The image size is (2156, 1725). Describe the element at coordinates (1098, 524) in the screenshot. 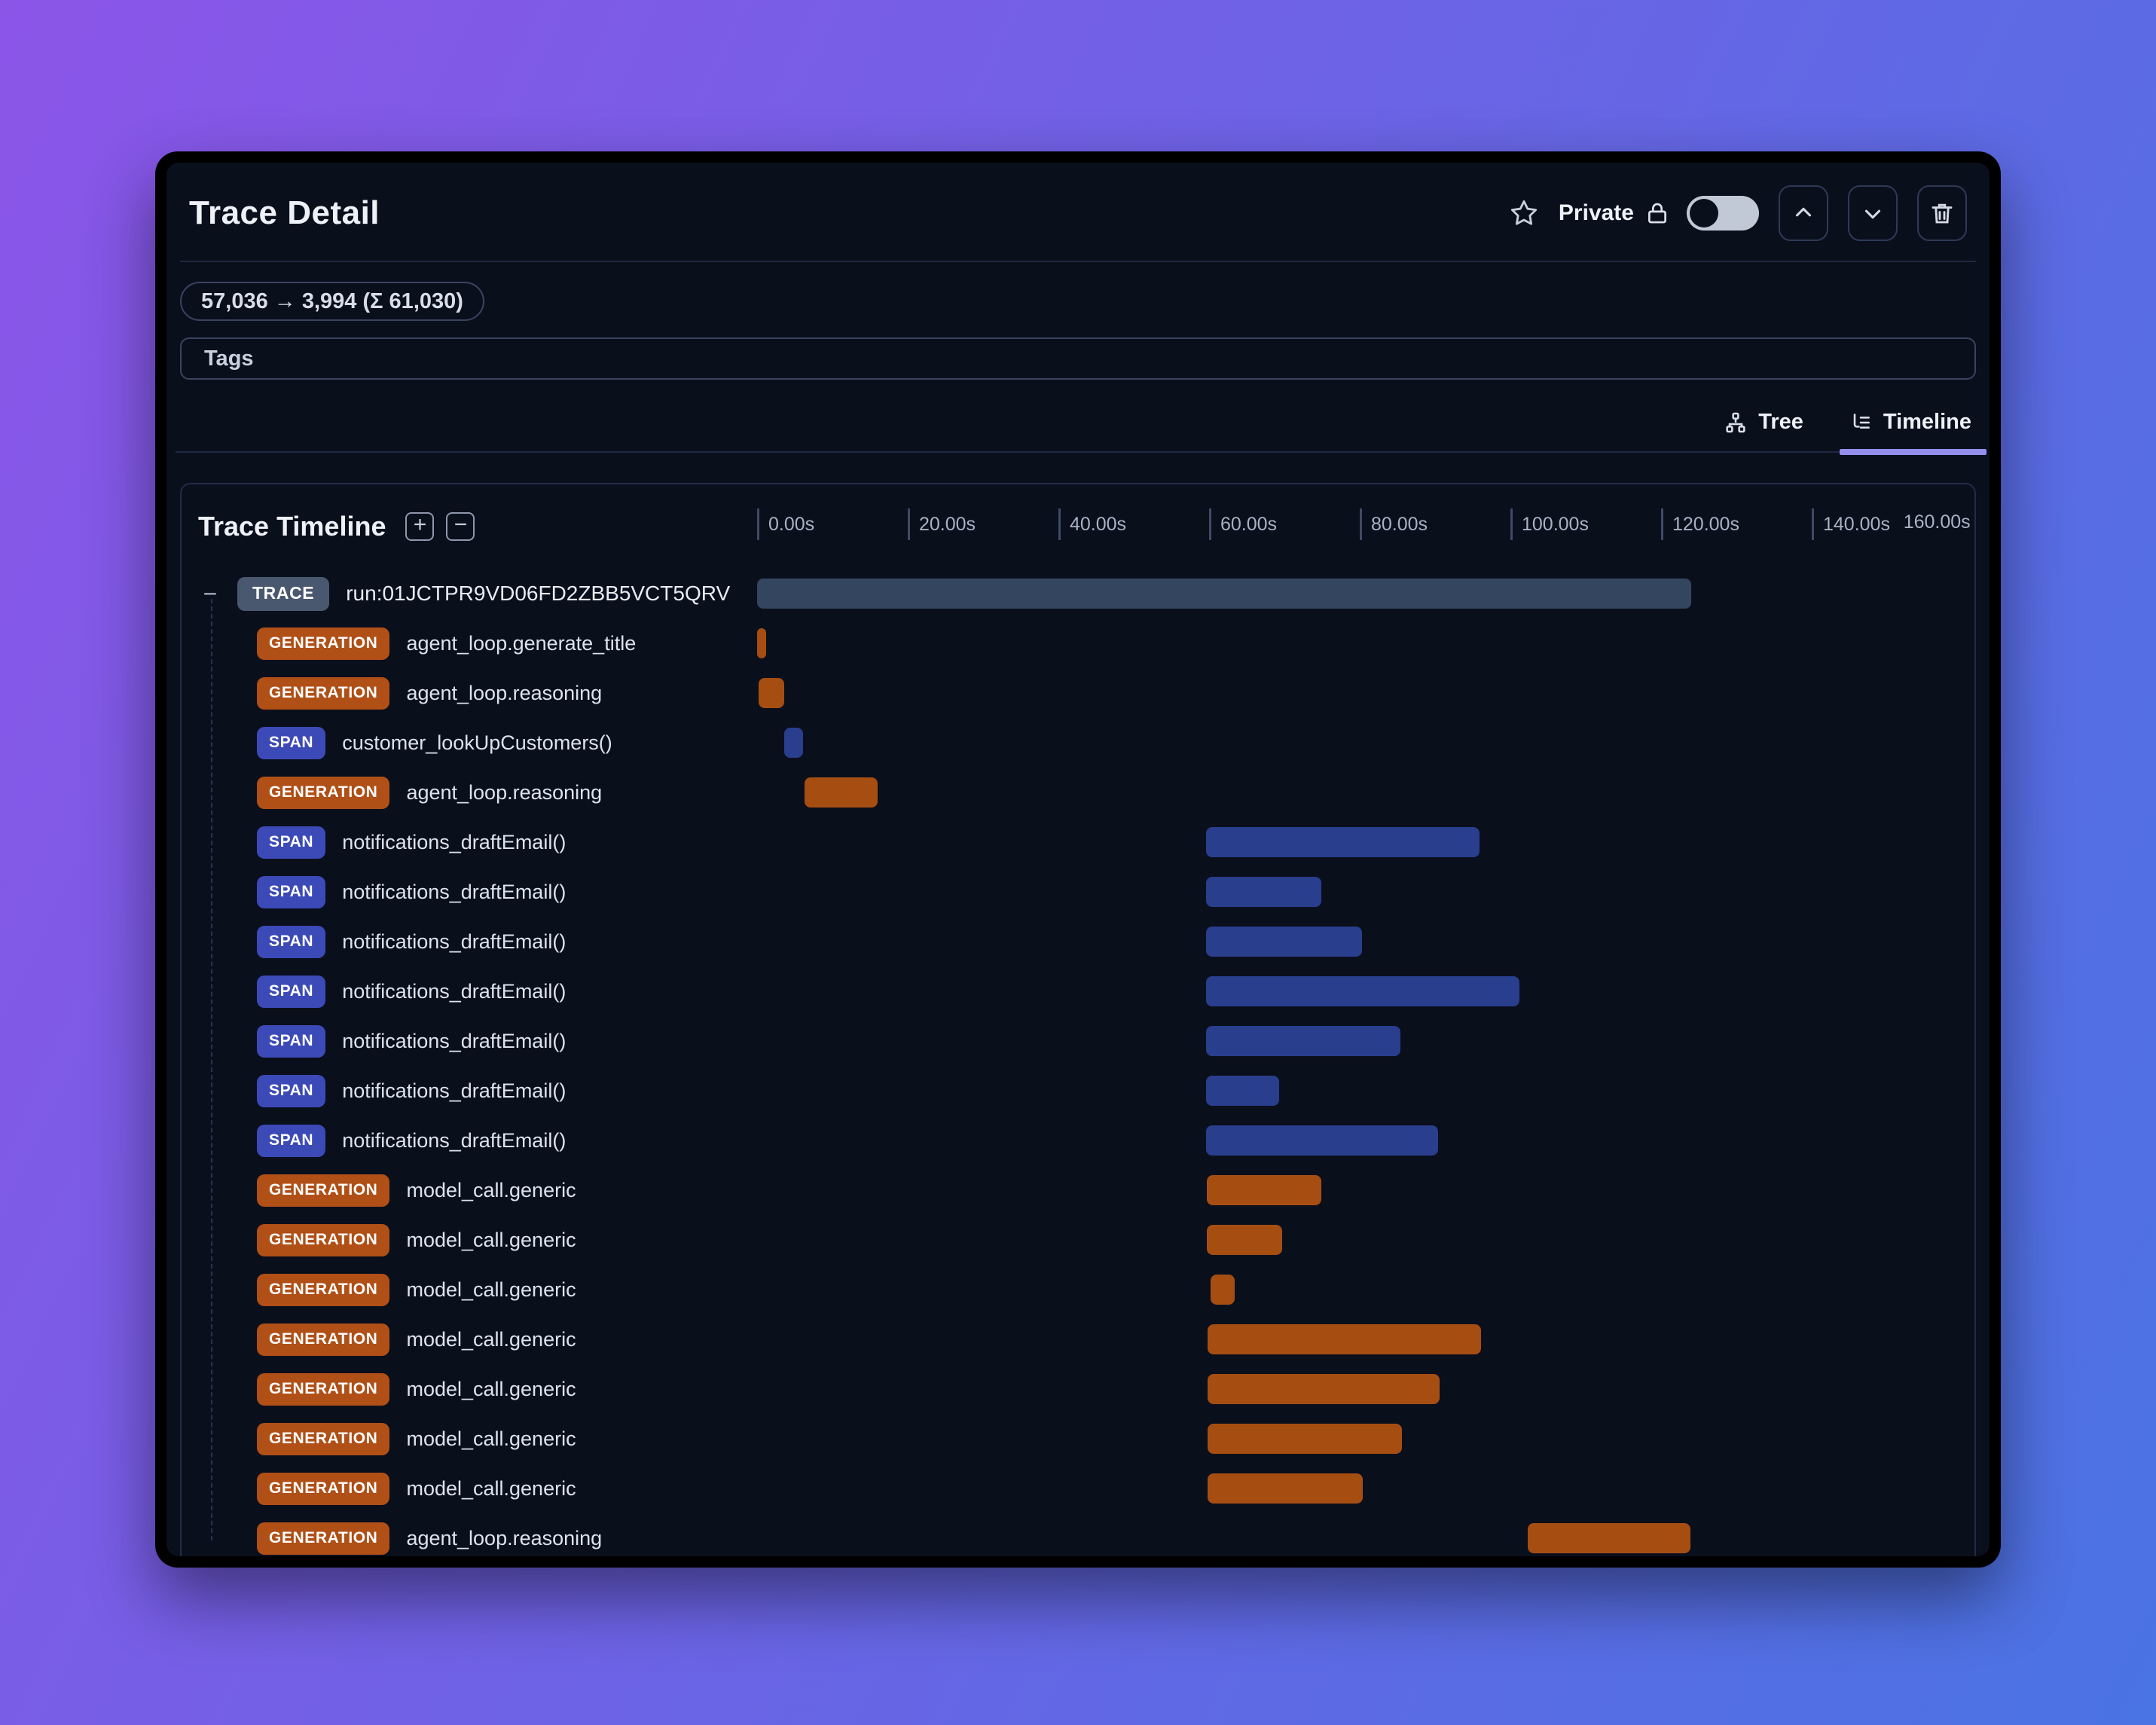

I see `tick-label: 40.00s` at that location.